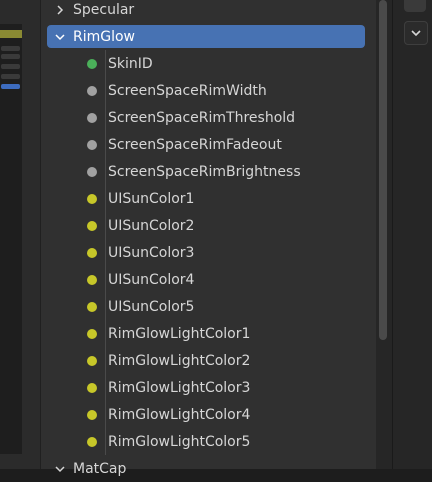  Describe the element at coordinates (208, 198) in the screenshot. I see `socket-item: UISunColor1` at that location.